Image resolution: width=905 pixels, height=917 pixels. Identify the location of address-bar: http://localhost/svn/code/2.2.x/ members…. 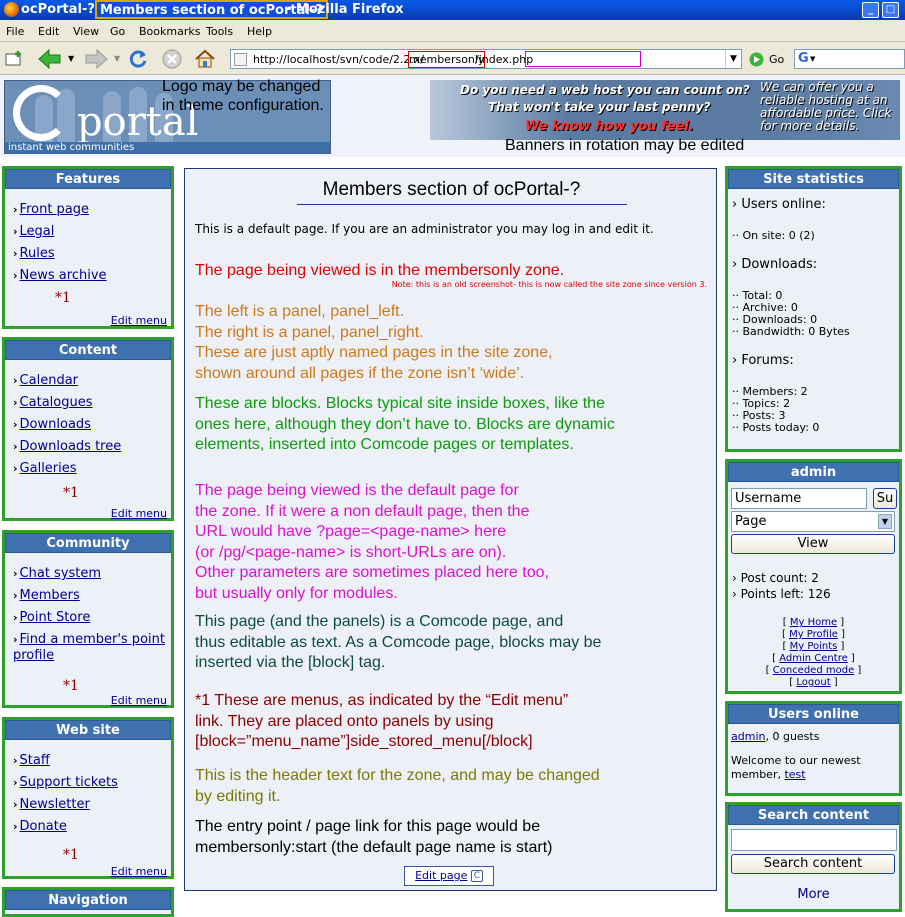
(486, 59).